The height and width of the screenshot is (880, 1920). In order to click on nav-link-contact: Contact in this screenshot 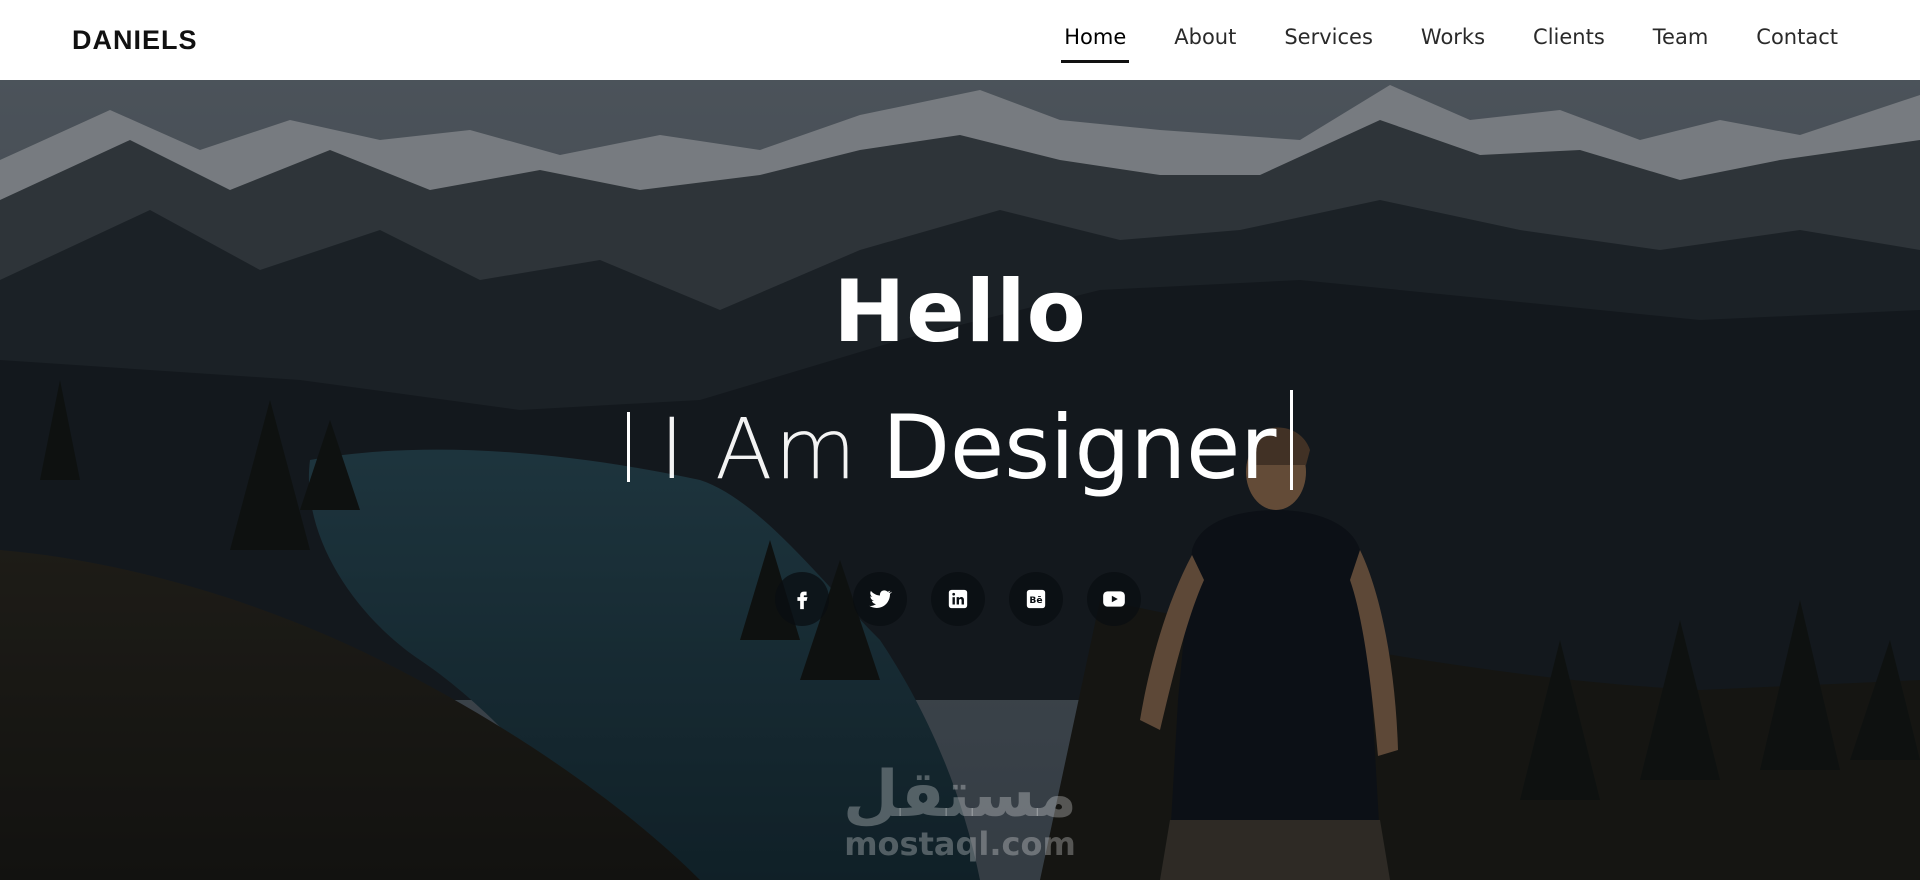, I will do `click(1797, 40)`.